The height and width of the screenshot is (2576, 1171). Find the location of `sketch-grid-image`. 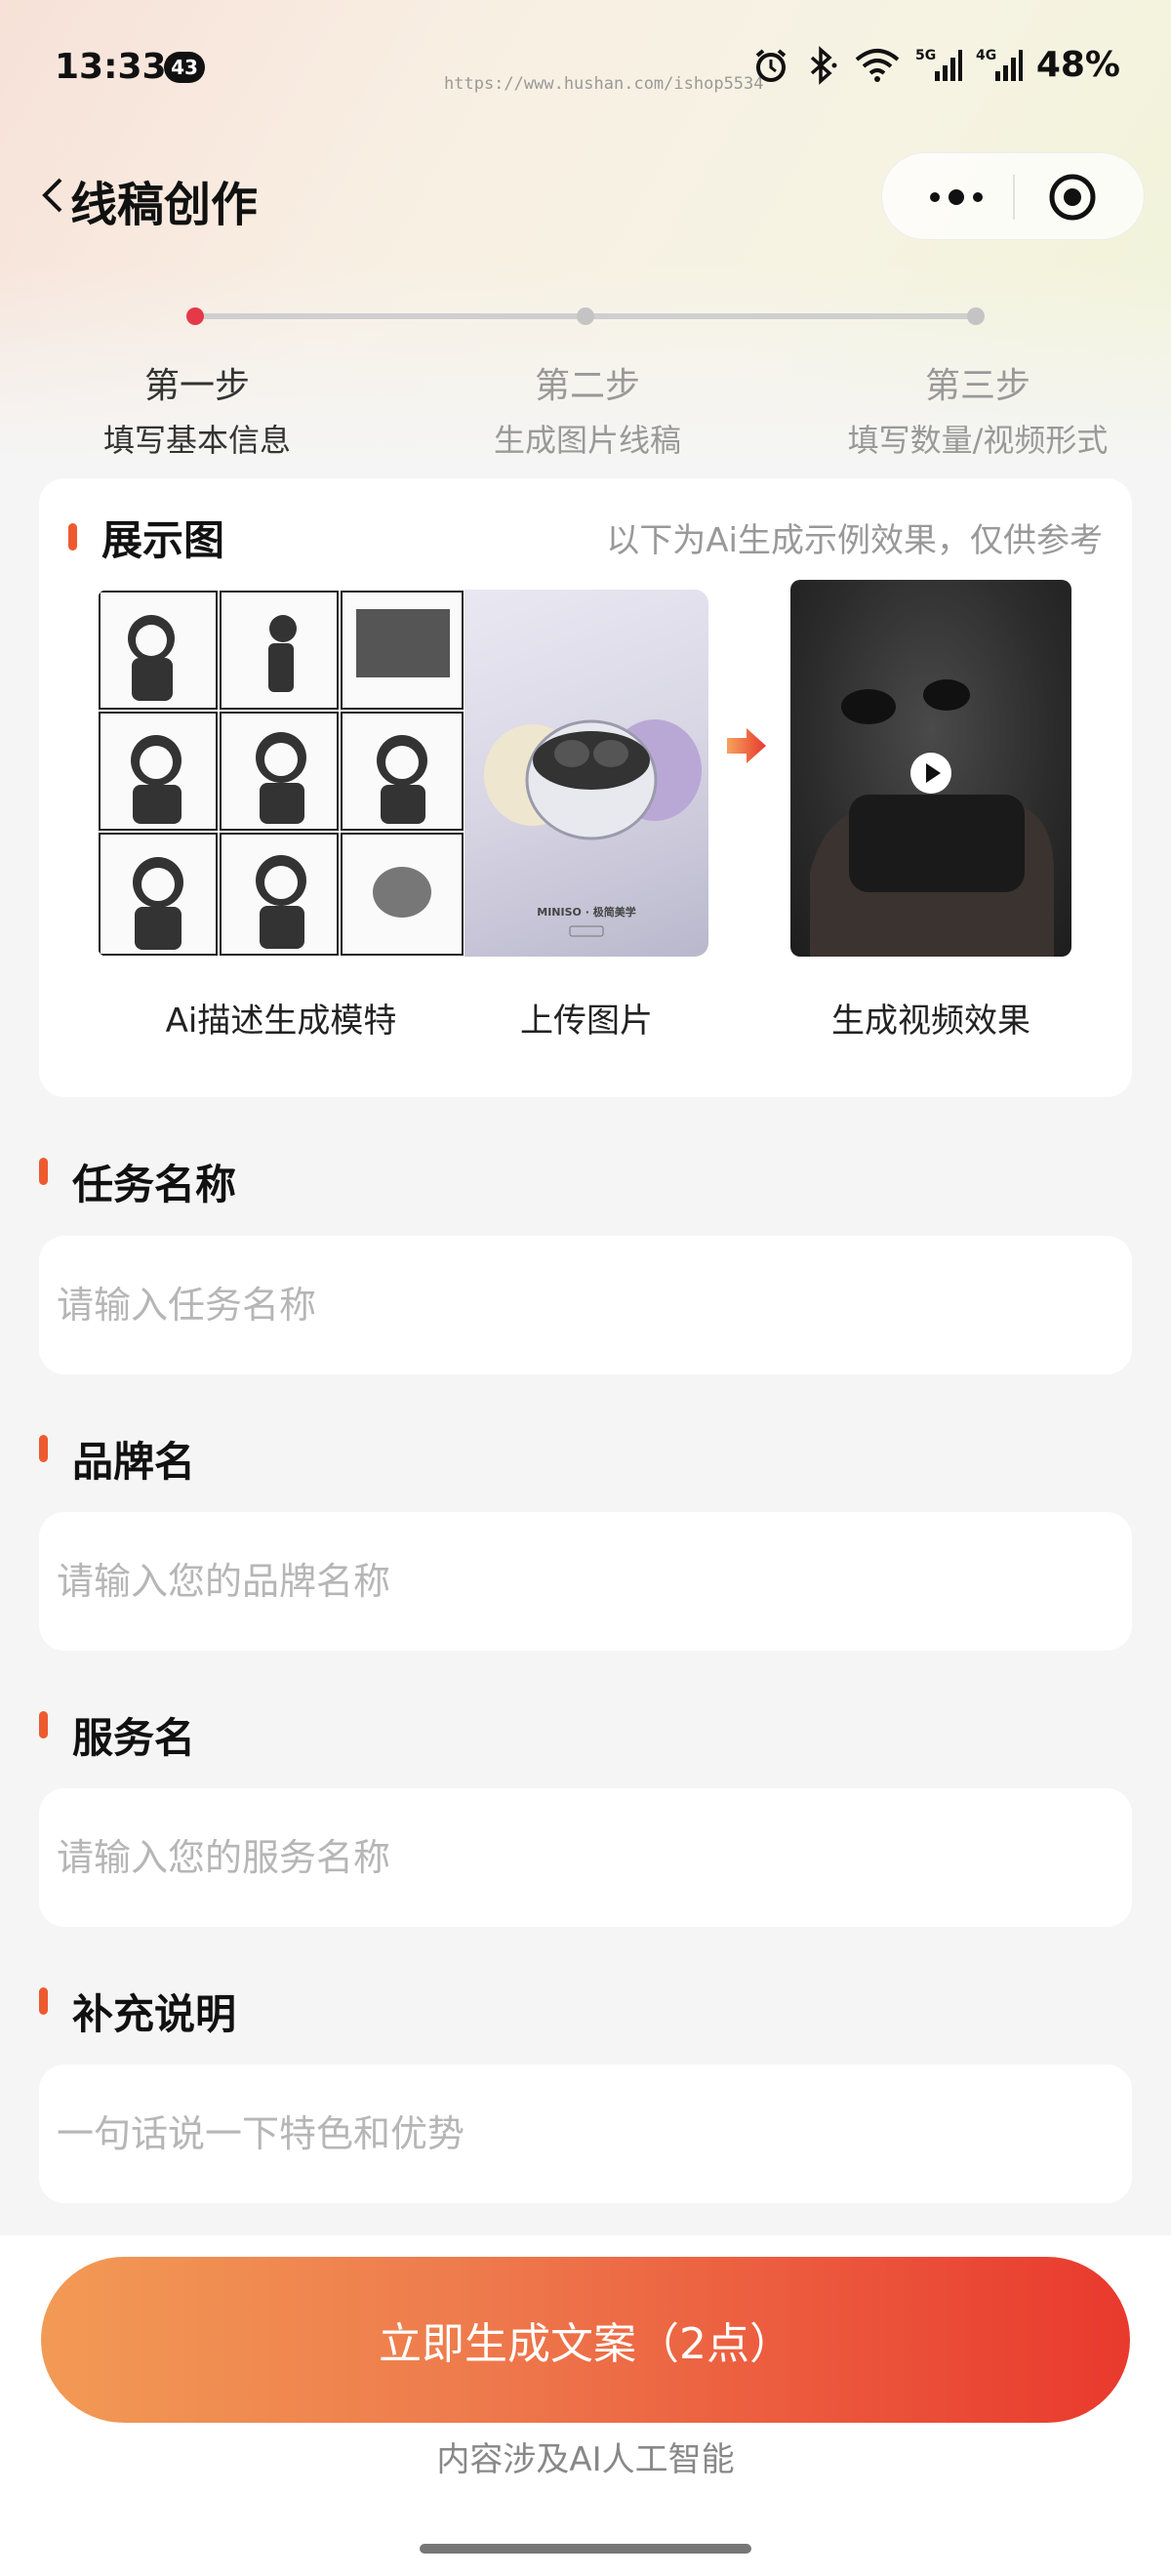

sketch-grid-image is located at coordinates (281, 773).